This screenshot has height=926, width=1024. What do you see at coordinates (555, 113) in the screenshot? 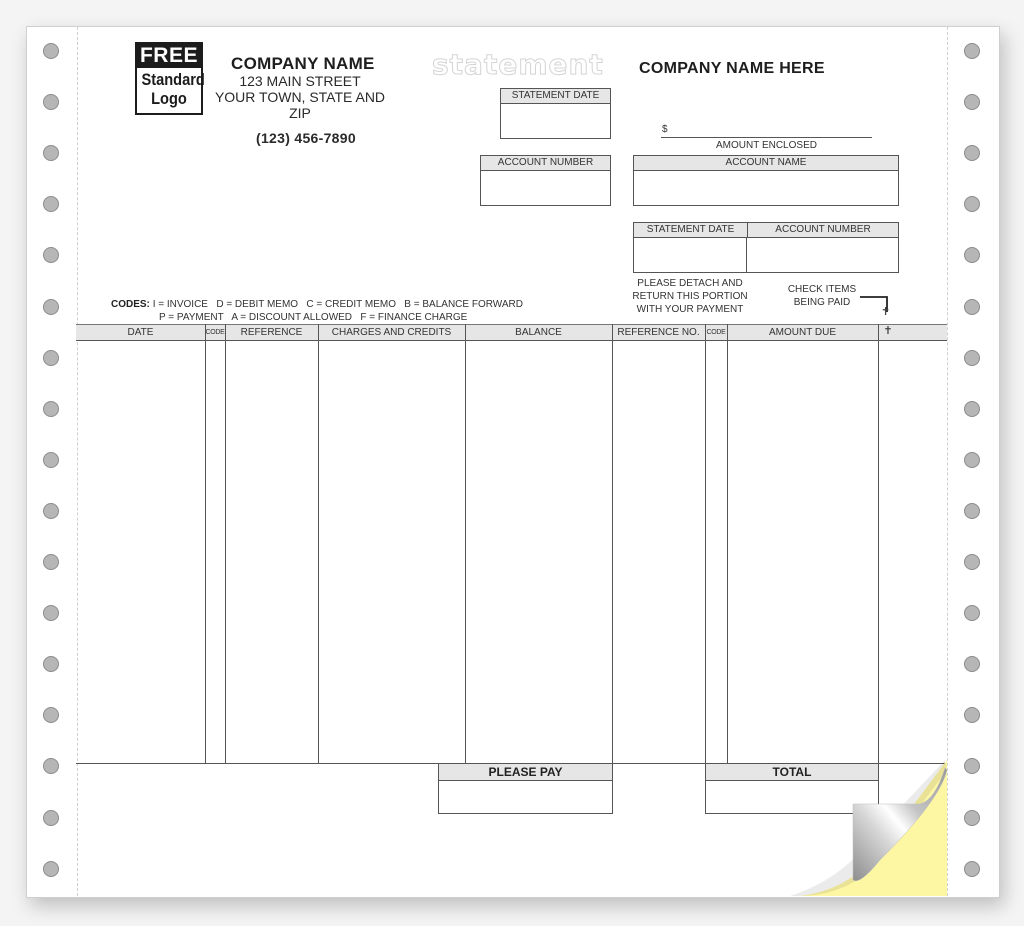
I see `statement-date-box: STATEMENT DATE` at bounding box center [555, 113].